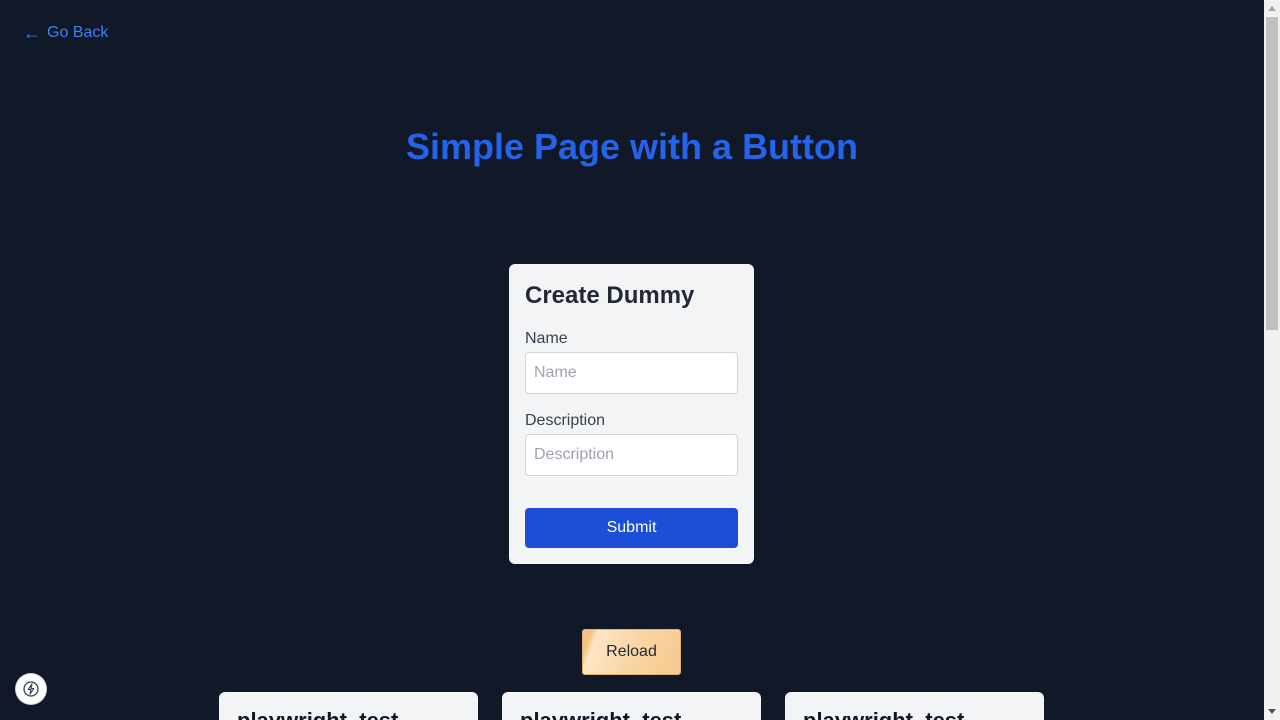 The height and width of the screenshot is (720, 1280). I want to click on vertical-scrollbar, so click(1272, 360).